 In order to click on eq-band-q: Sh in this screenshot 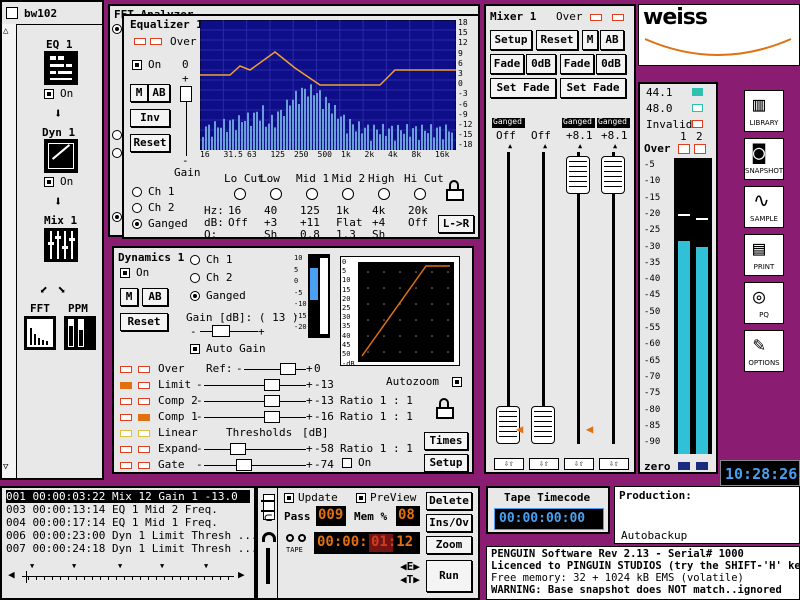, I will do `click(270, 234)`.